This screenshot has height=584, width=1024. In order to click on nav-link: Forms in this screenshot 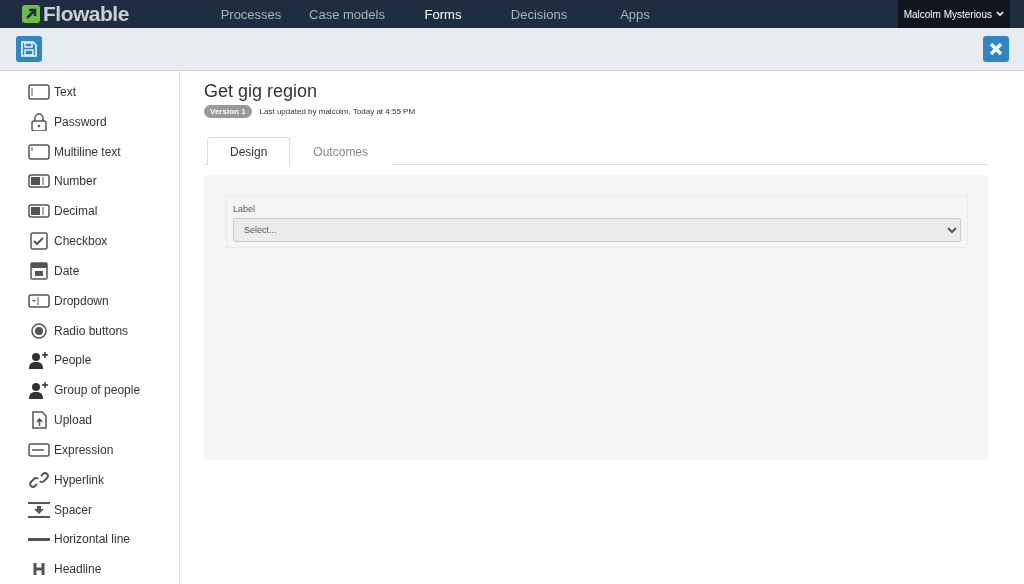, I will do `click(443, 14)`.